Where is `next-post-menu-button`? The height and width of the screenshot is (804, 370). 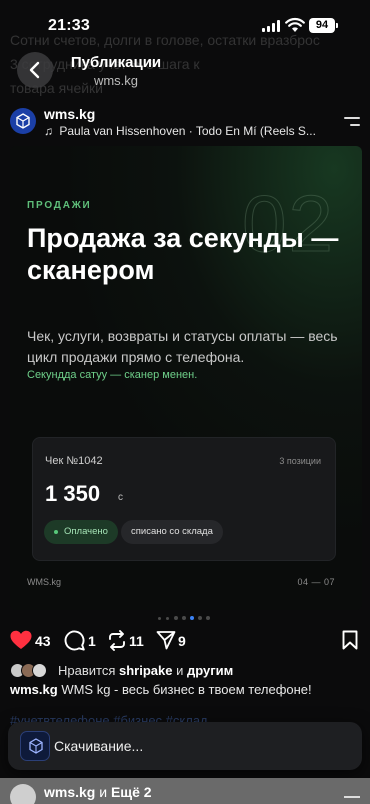
next-post-menu-button is located at coordinates (352, 800).